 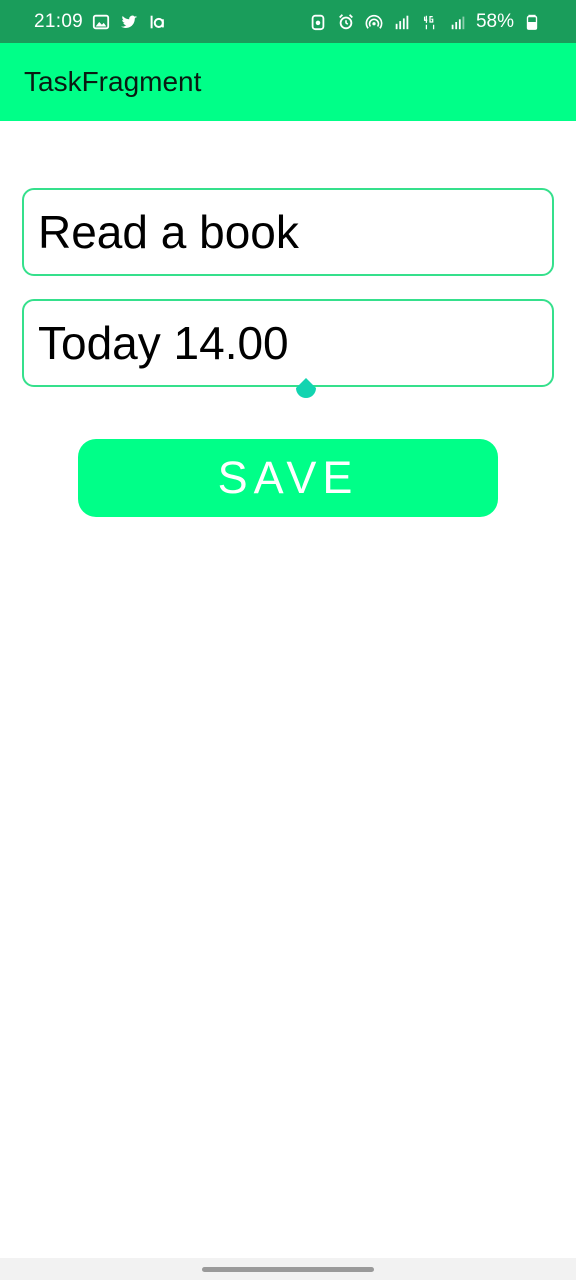 What do you see at coordinates (306, 393) in the screenshot?
I see `text-cursor-handle` at bounding box center [306, 393].